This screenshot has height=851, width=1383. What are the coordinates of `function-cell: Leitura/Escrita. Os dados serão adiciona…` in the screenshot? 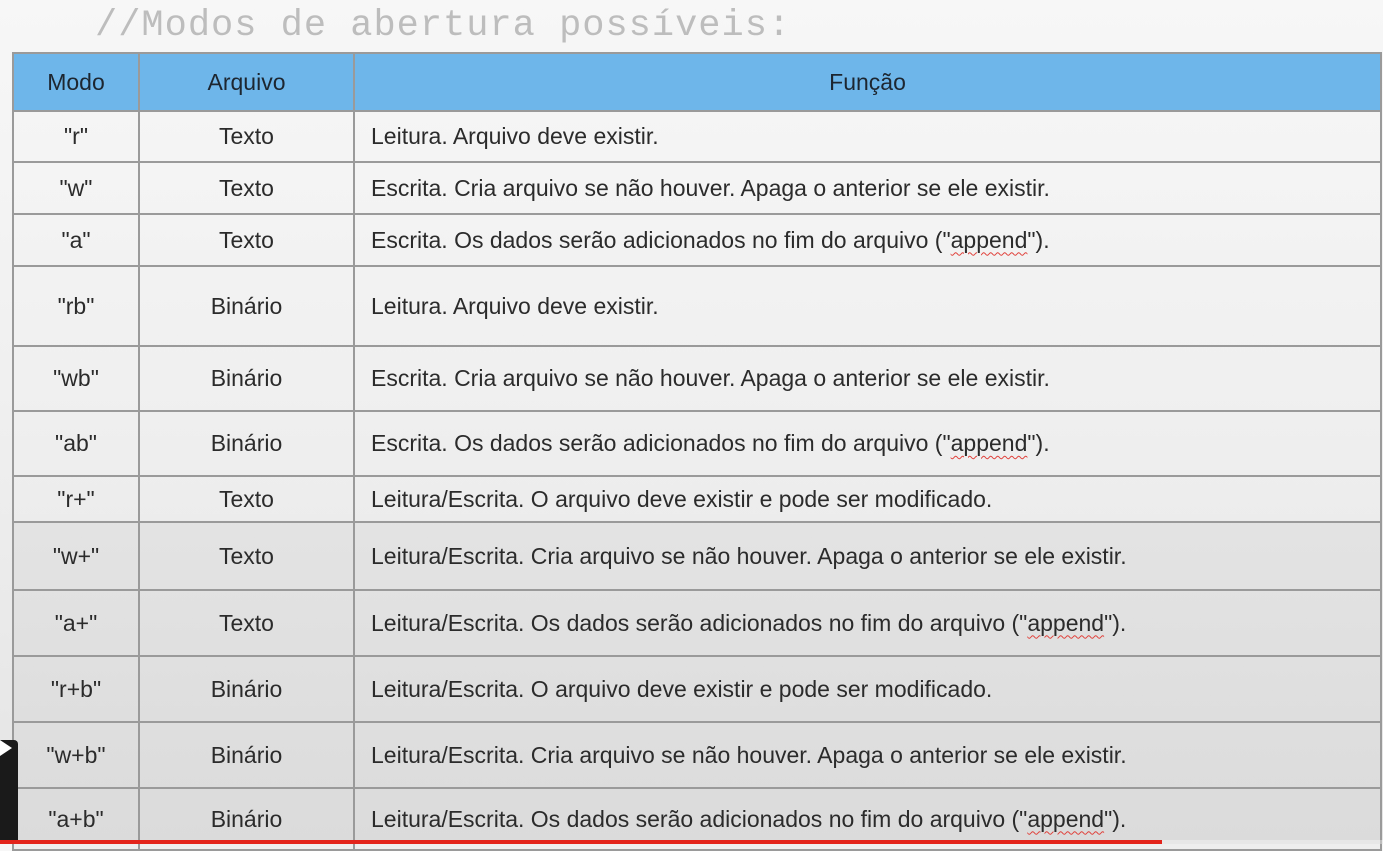 It's located at (867, 623).